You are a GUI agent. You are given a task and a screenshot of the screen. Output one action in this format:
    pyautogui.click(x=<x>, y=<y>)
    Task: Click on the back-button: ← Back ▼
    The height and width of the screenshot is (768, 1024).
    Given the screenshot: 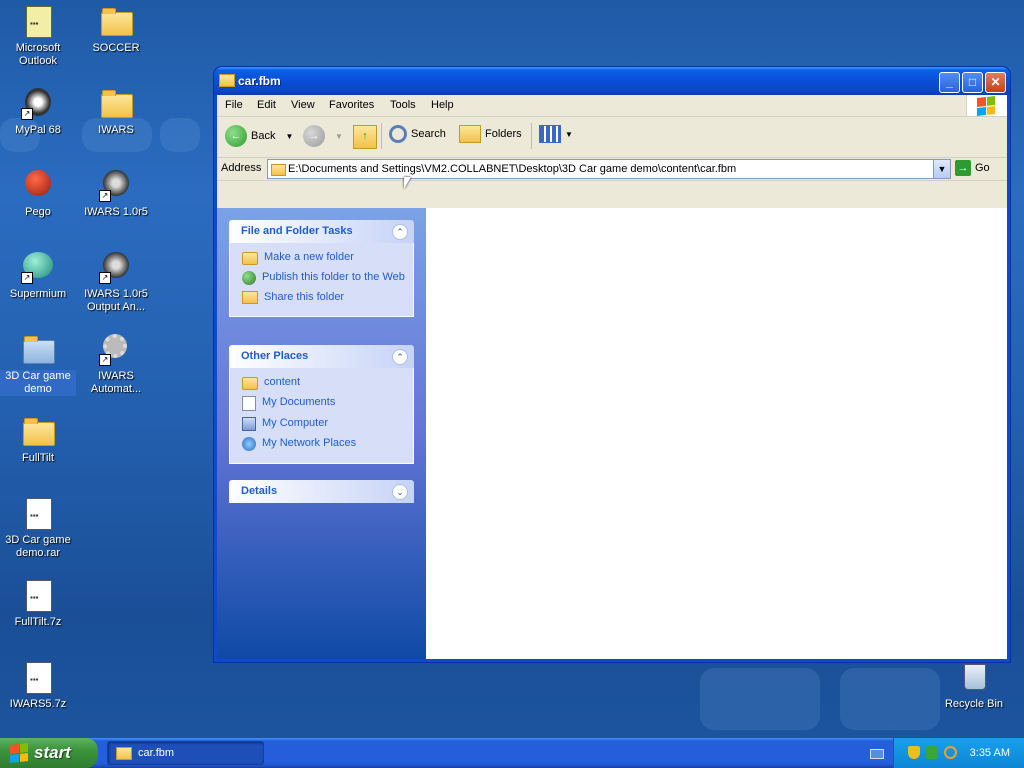 What is the action you would take?
    pyautogui.click(x=259, y=136)
    